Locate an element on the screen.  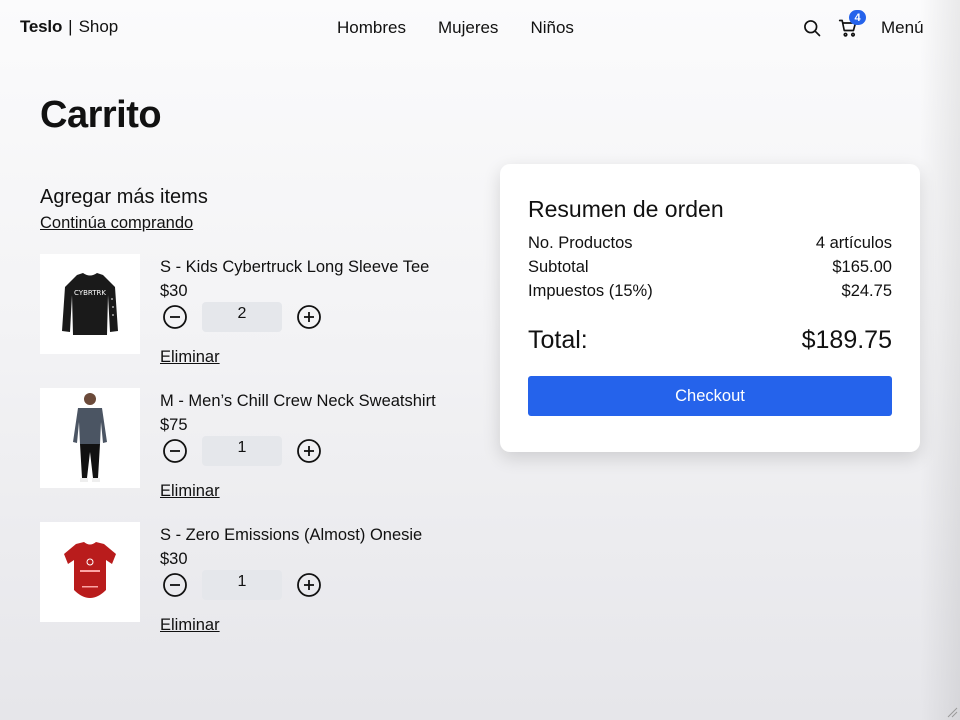
sweatshirt-model-image is located at coordinates (90, 437).